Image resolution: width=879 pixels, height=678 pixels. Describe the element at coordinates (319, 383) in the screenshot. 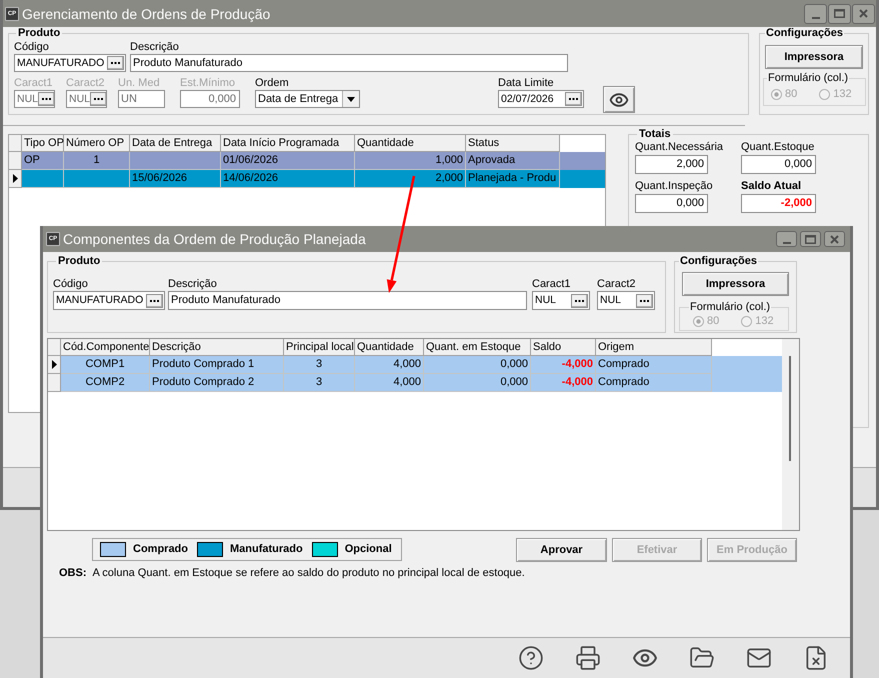

I see `table-cell: 3` at that location.